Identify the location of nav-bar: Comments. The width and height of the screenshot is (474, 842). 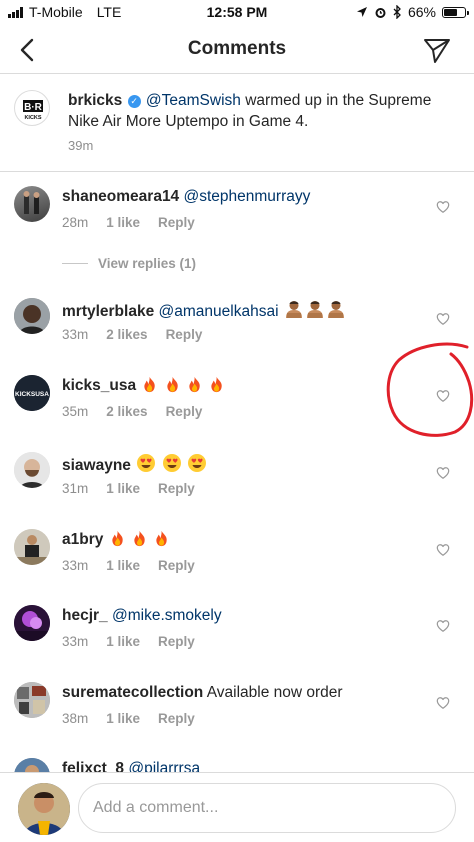
(237, 50).